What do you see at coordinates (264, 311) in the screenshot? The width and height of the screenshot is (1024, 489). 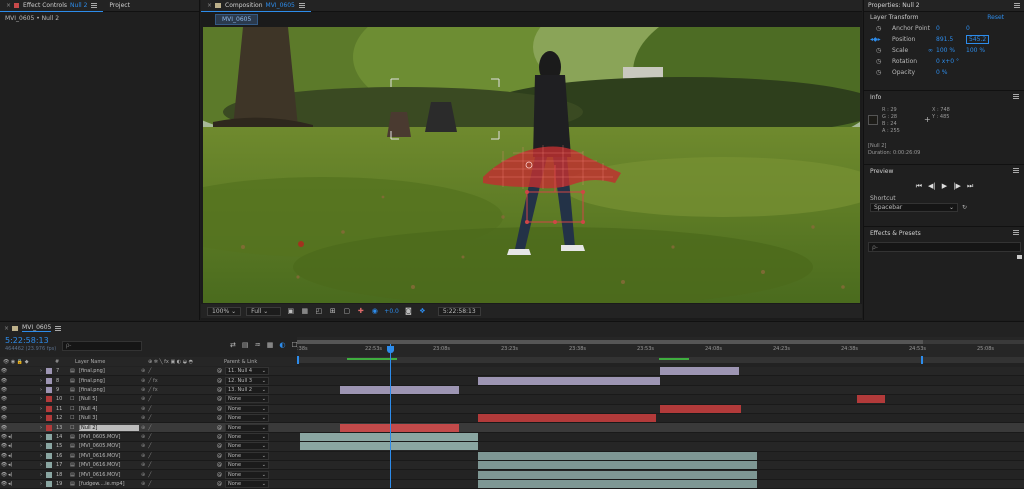 I see `resolution-select: Full ⌄` at bounding box center [264, 311].